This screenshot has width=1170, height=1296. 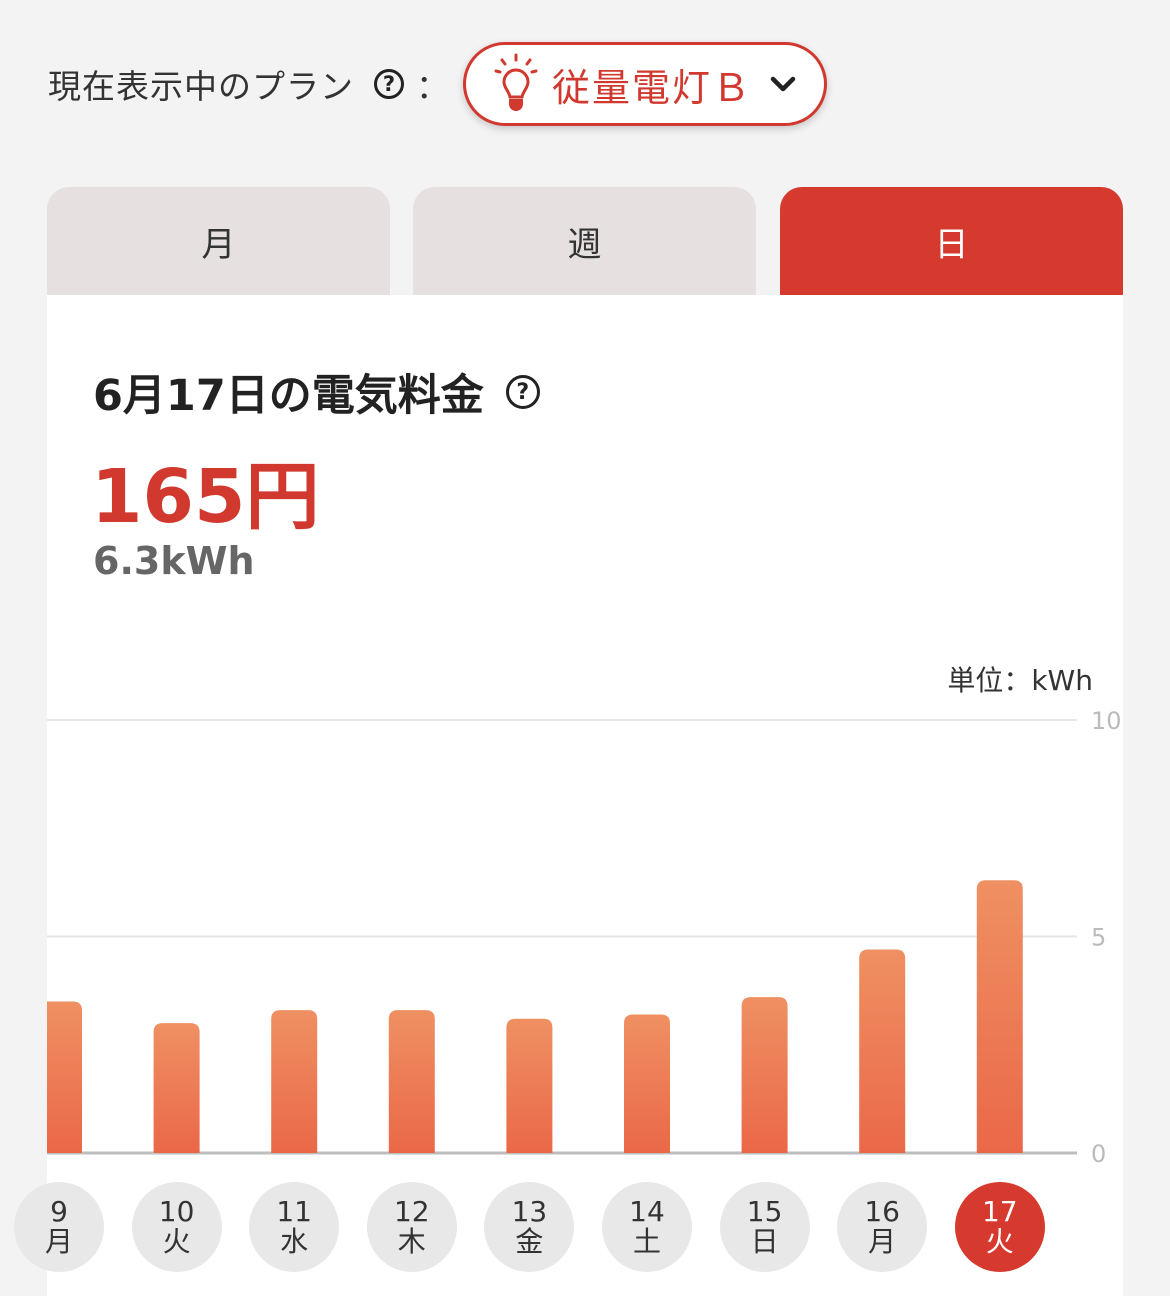 I want to click on day-pill-weekday: 木, so click(x=411, y=1241).